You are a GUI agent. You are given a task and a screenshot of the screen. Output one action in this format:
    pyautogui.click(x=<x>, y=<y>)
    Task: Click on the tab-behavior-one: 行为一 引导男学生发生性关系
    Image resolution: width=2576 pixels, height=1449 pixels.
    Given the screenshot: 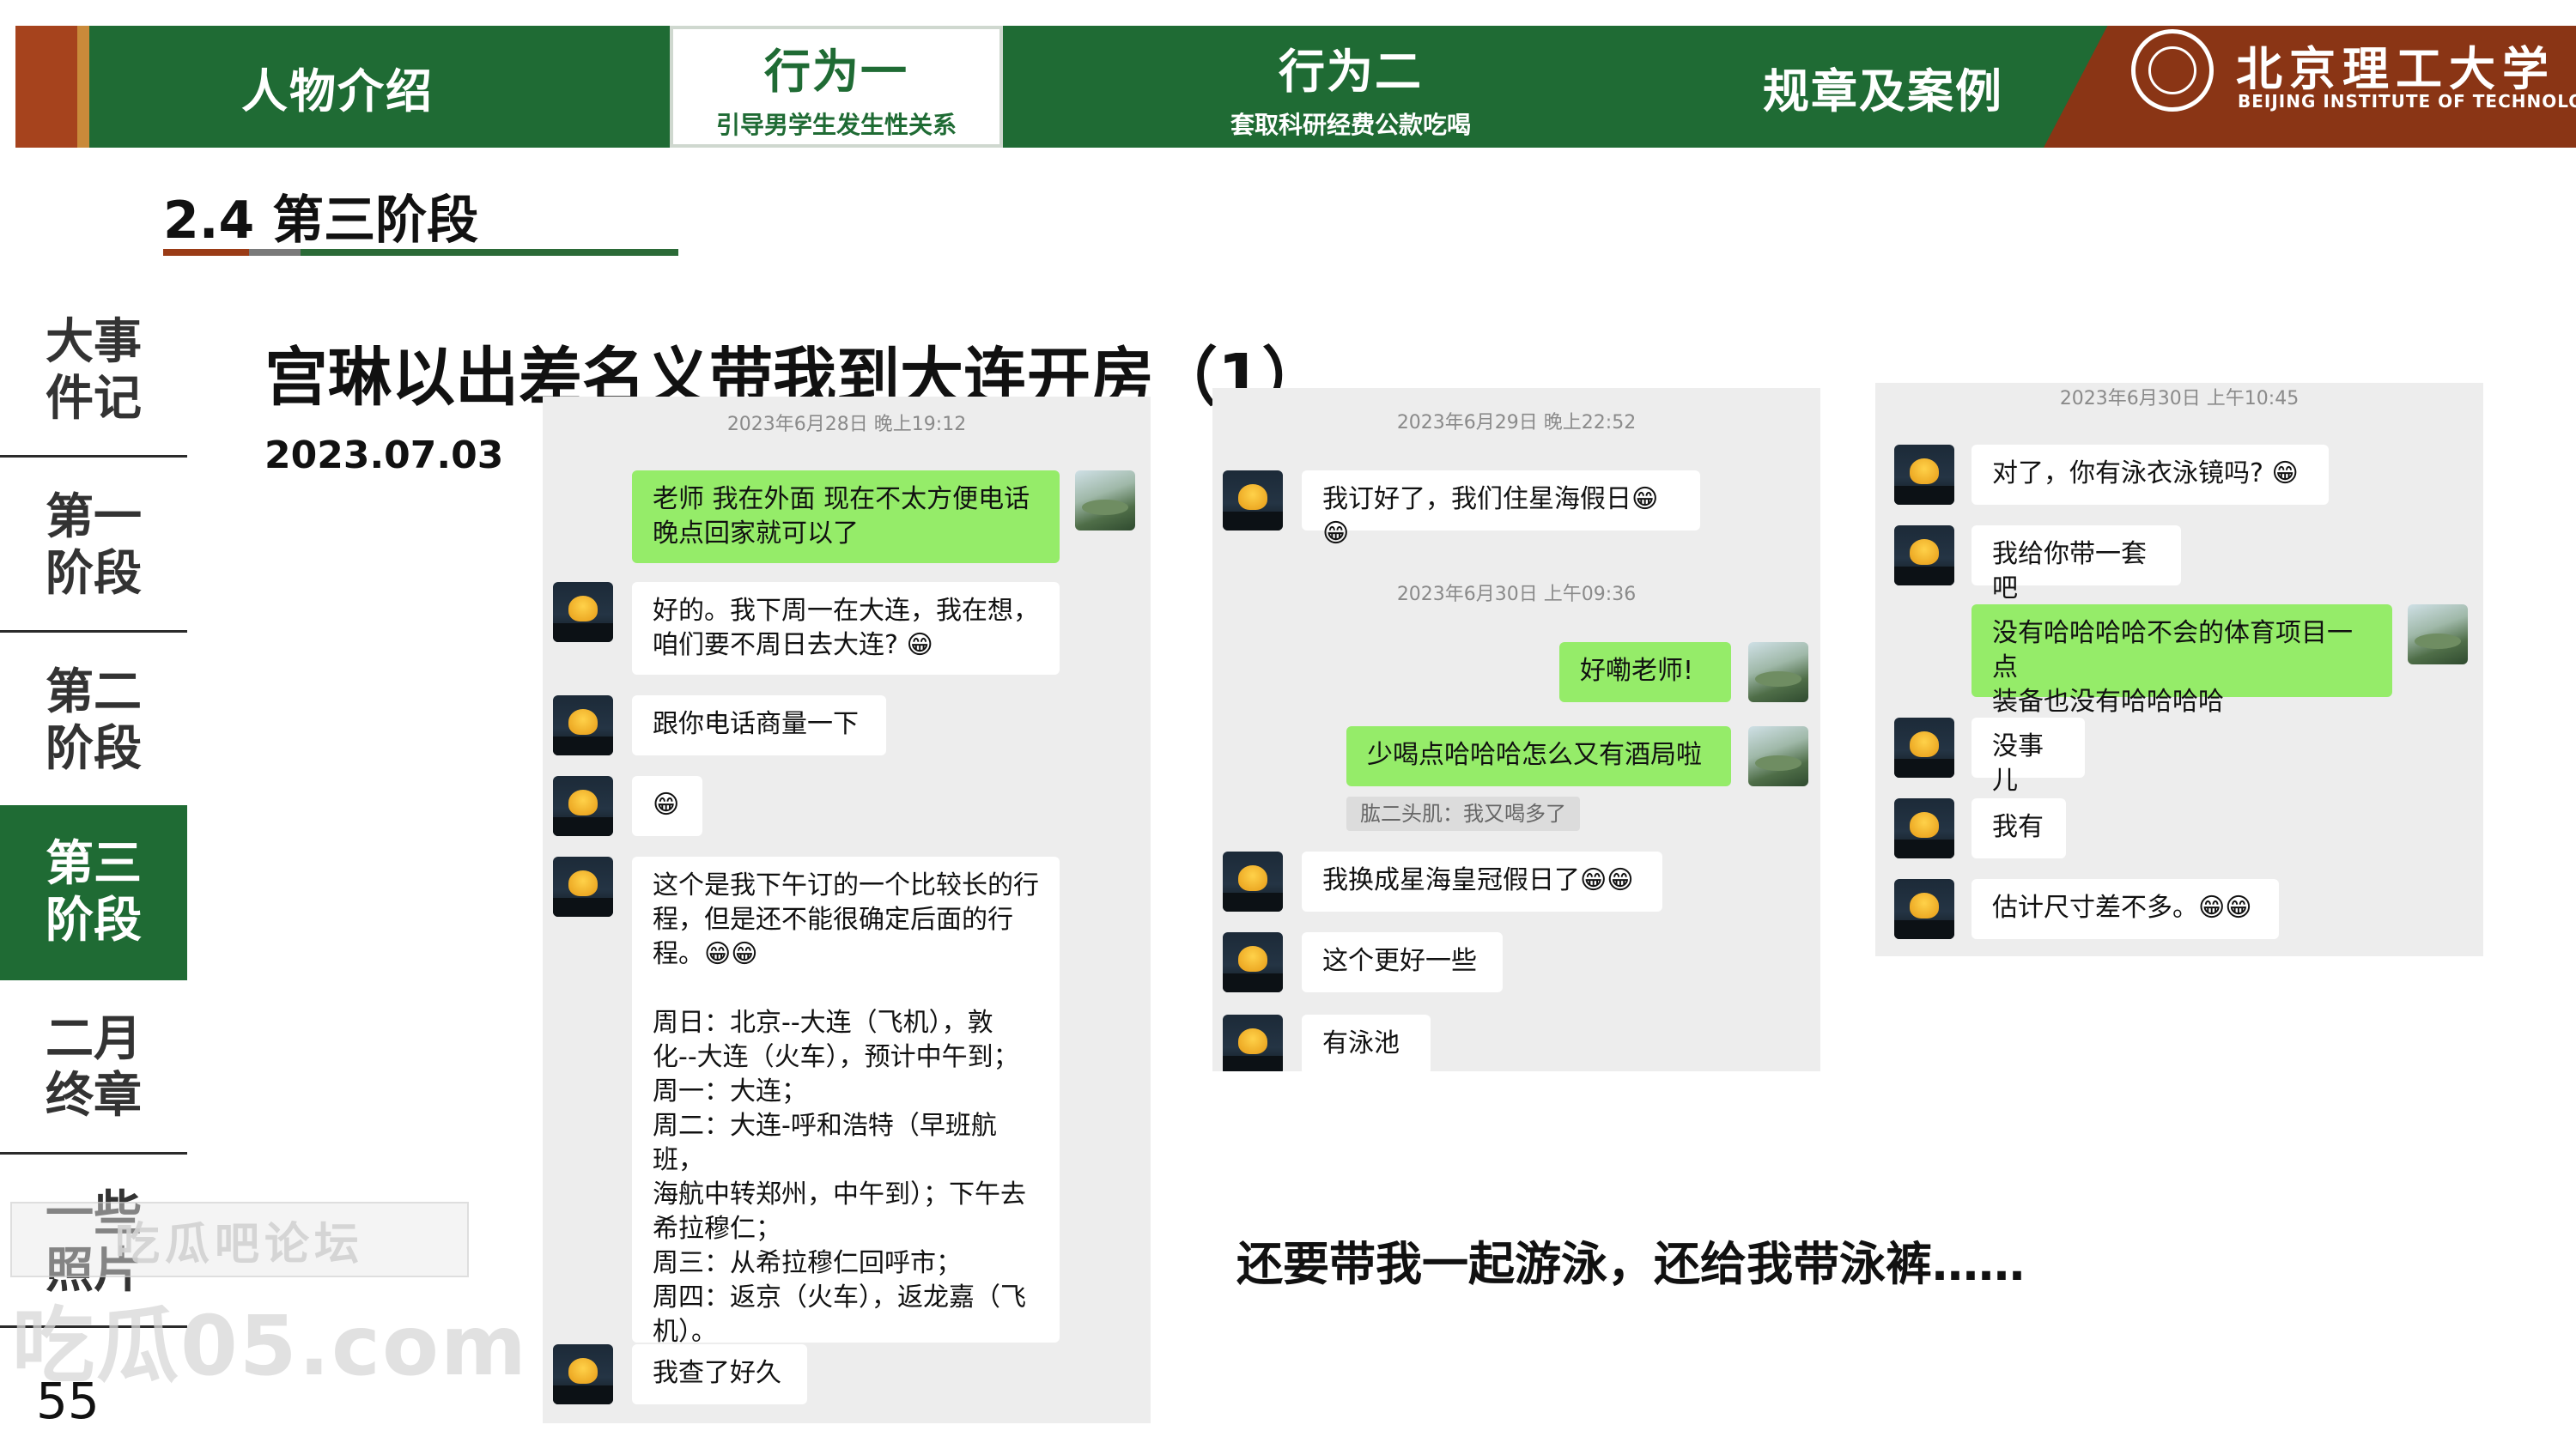 What is the action you would take?
    pyautogui.click(x=836, y=87)
    